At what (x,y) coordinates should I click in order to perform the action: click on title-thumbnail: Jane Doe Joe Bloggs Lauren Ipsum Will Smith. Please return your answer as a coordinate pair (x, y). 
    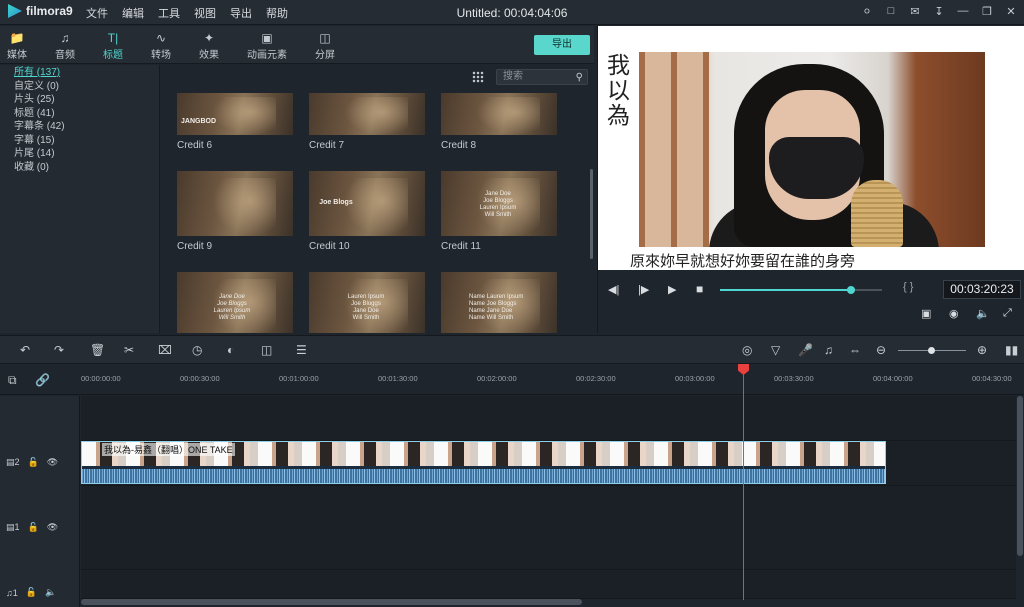
    Looking at the image, I should click on (235, 302).